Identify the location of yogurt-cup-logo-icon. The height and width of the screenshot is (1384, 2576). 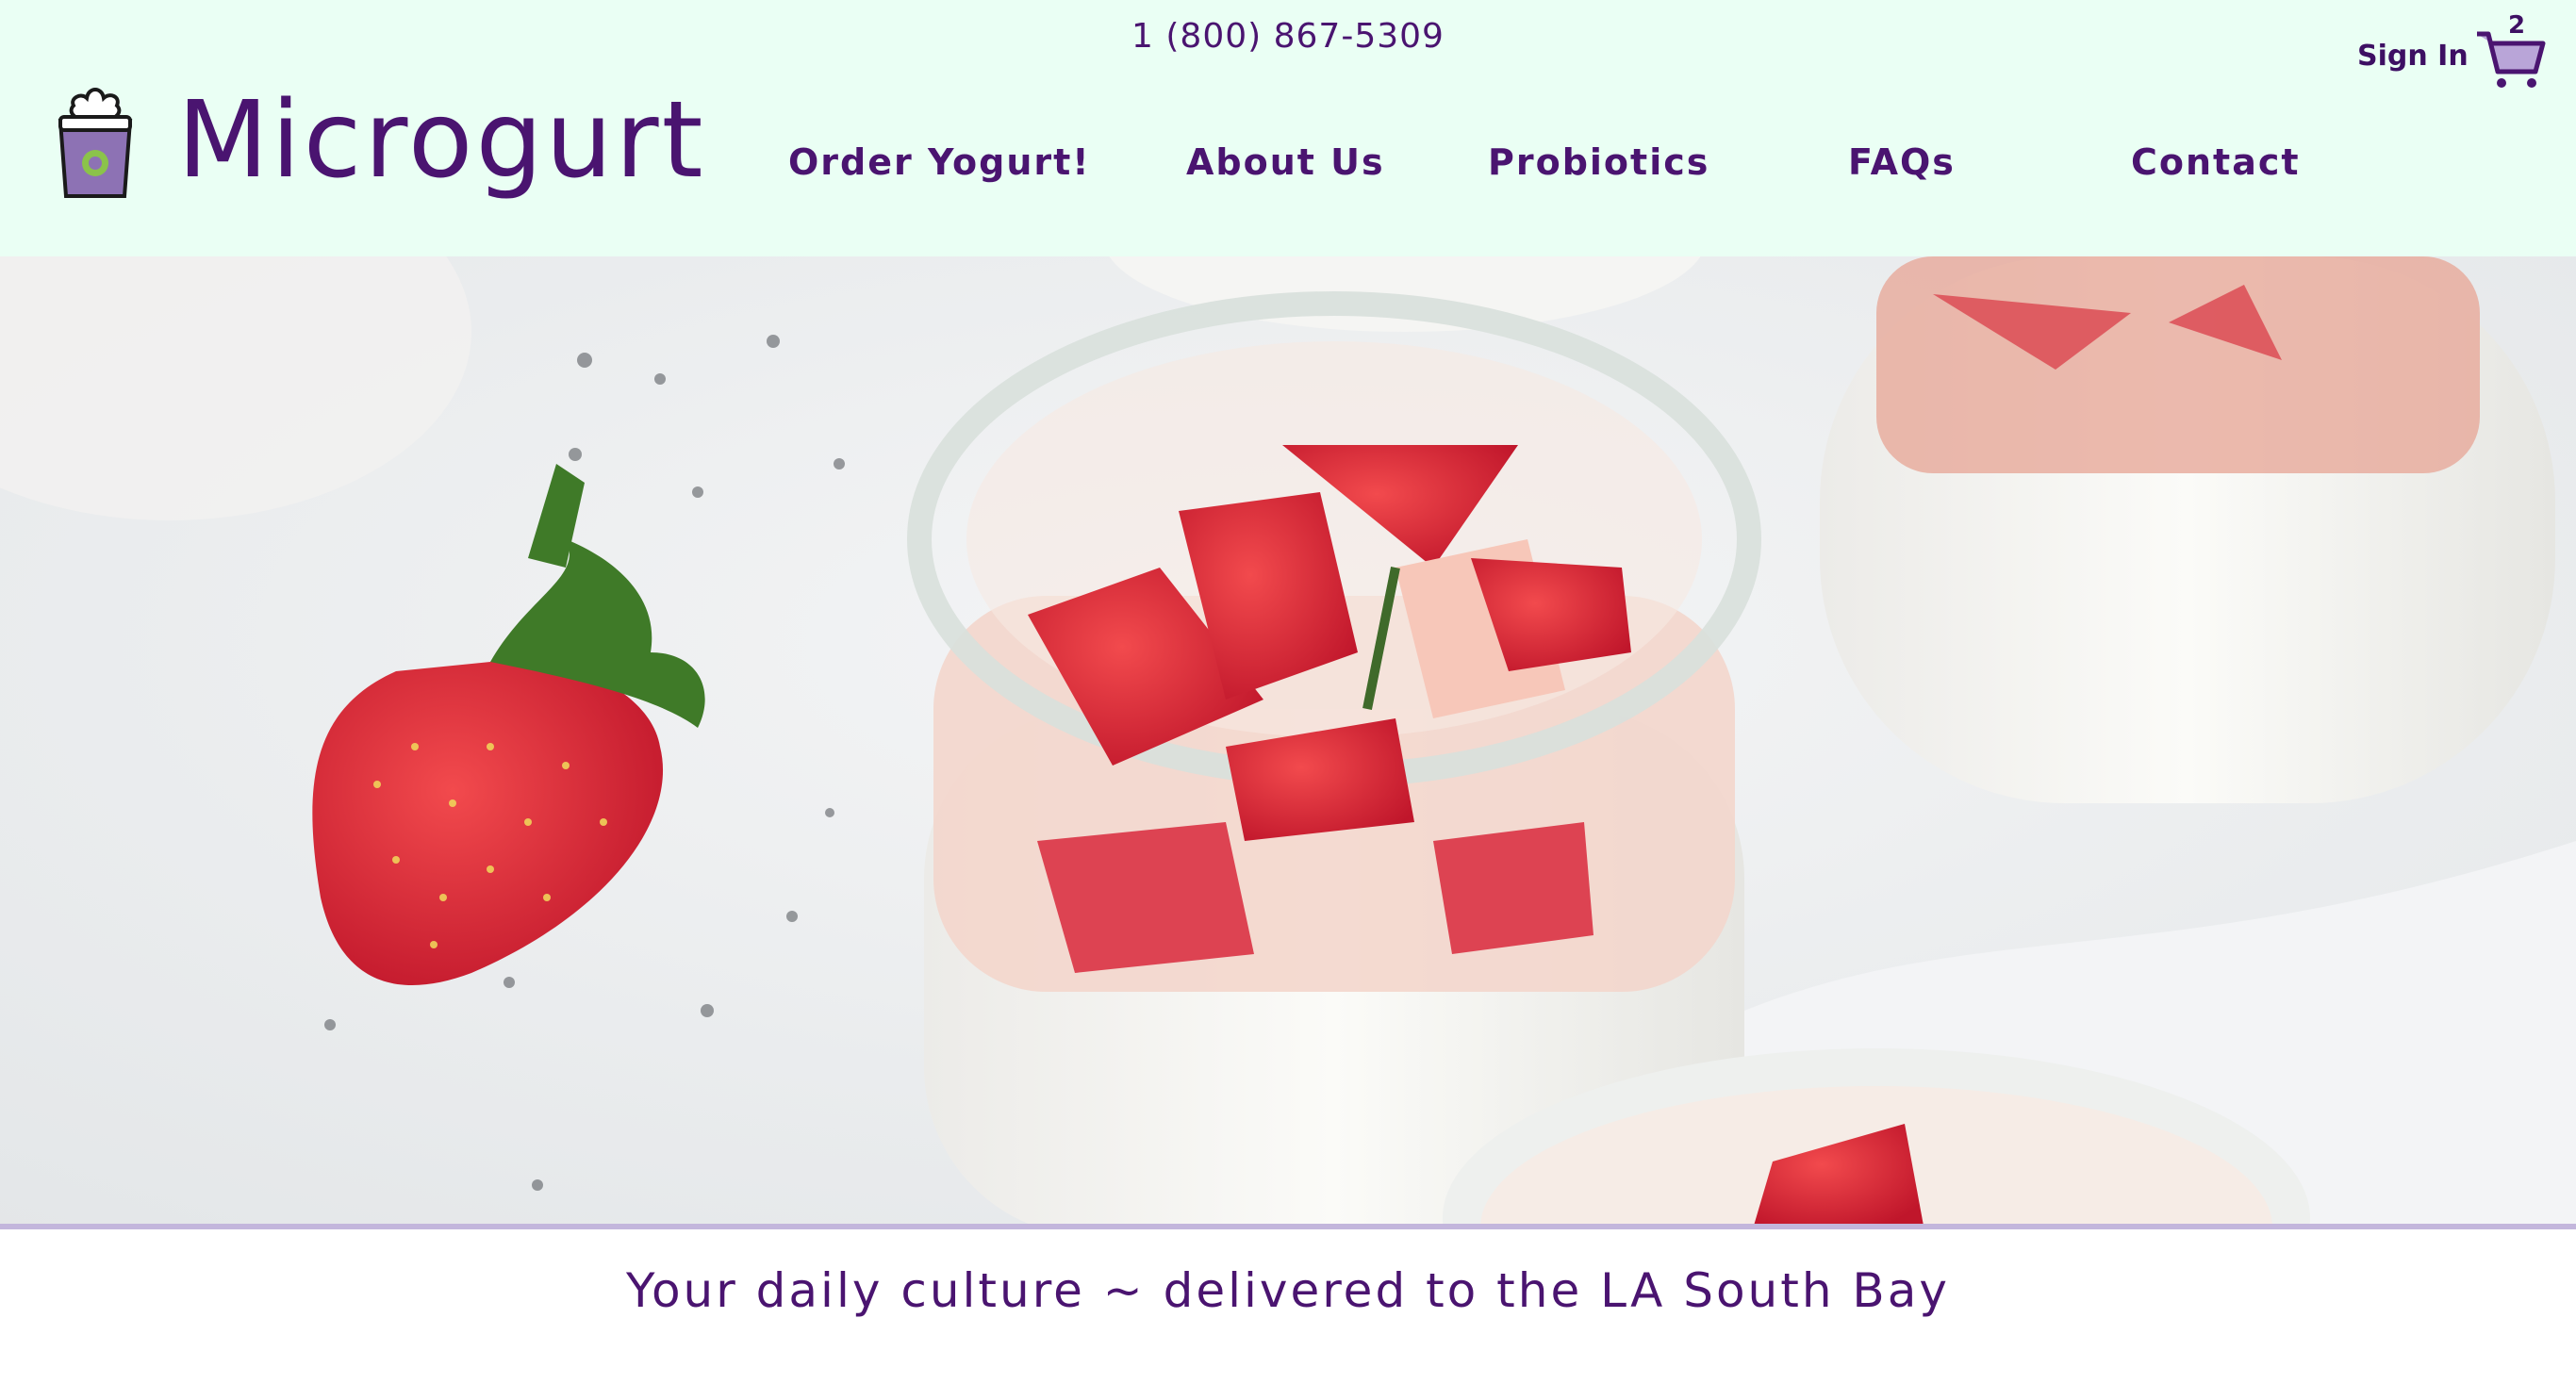
(95, 143).